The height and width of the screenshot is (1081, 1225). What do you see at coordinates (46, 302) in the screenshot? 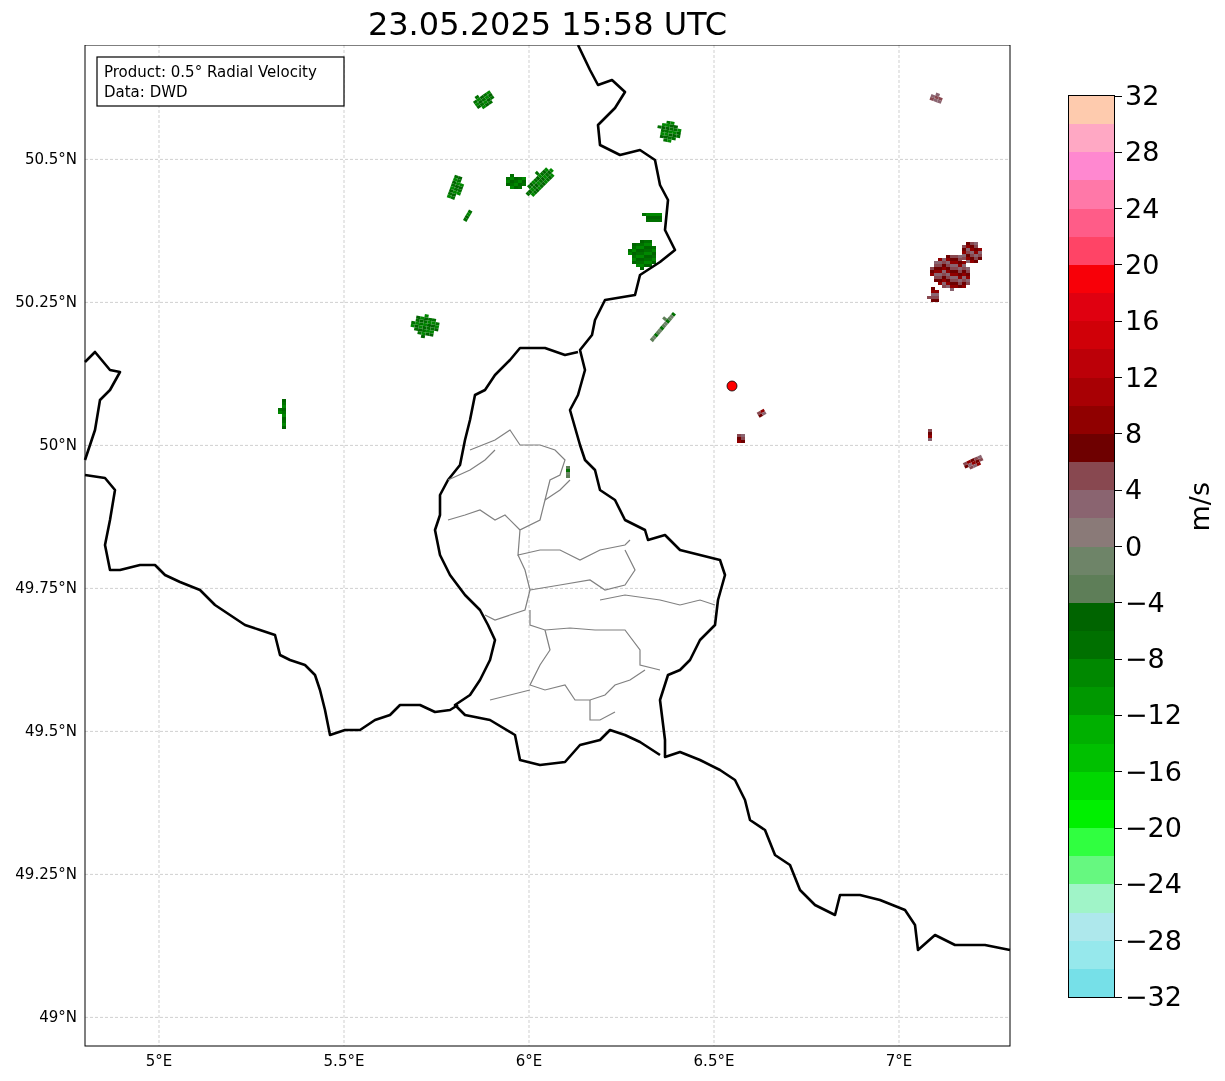
I see `latitude-label: 50.25°N` at bounding box center [46, 302].